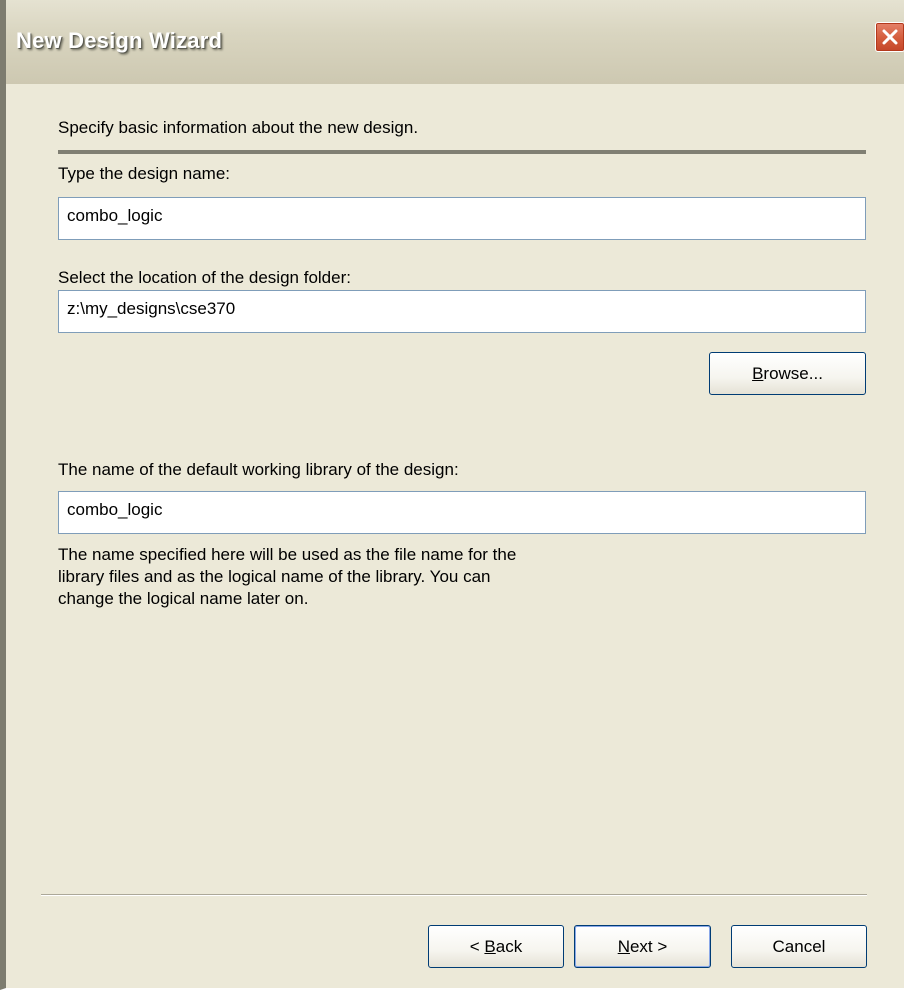 Image resolution: width=904 pixels, height=990 pixels. I want to click on location-input: z:\my_designs\cse370, so click(462, 311).